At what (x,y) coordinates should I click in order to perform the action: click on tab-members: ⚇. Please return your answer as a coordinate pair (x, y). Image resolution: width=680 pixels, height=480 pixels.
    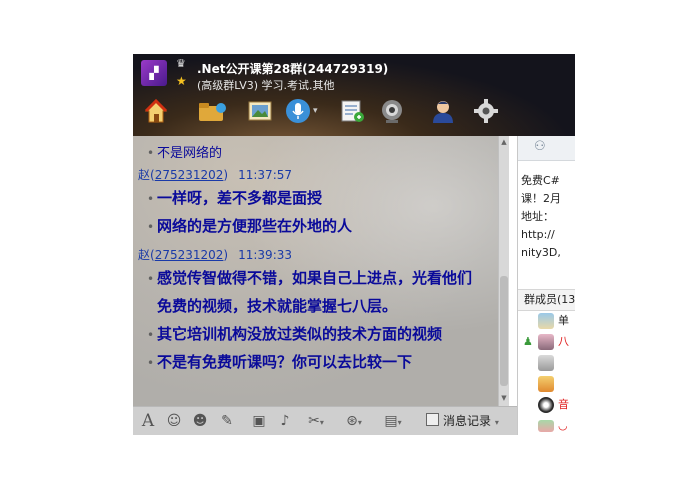
    Looking at the image, I should click on (546, 148).